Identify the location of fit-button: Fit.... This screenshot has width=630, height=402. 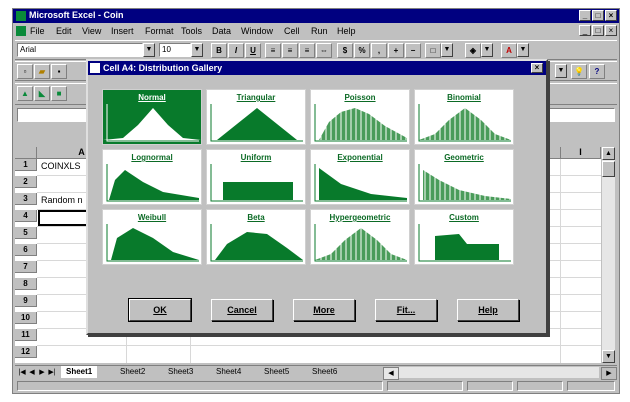
(406, 310).